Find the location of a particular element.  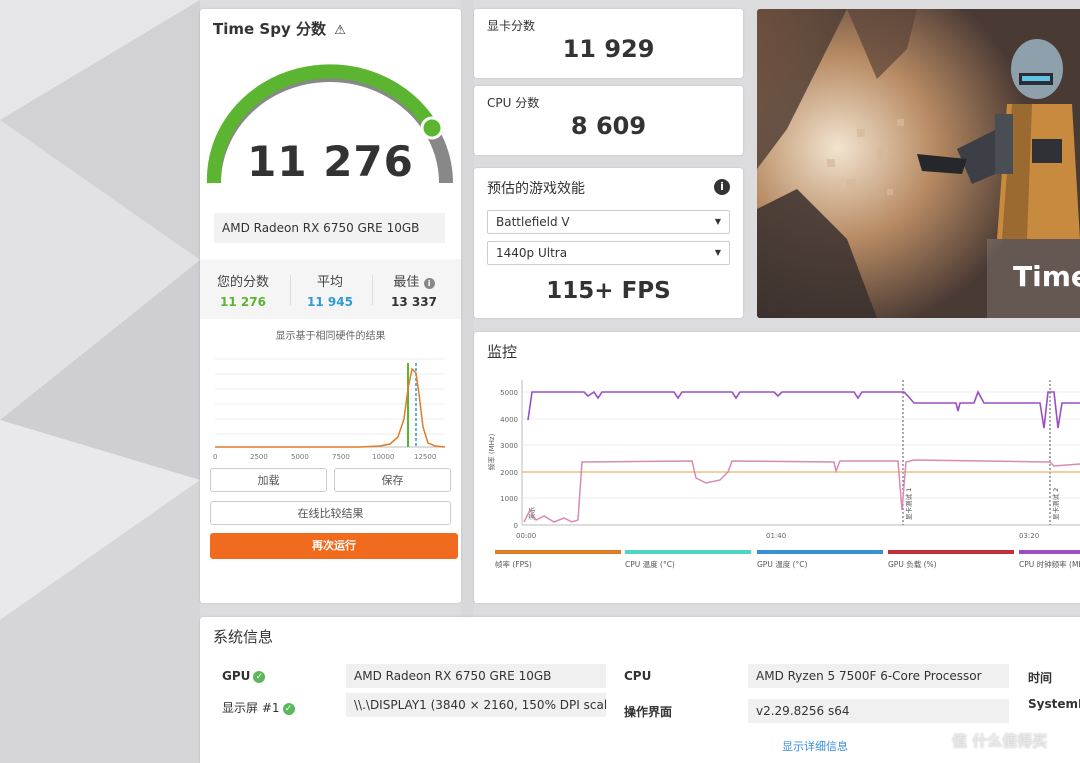

ui-version-value: v2.29.8256 s64 is located at coordinates (878, 711).